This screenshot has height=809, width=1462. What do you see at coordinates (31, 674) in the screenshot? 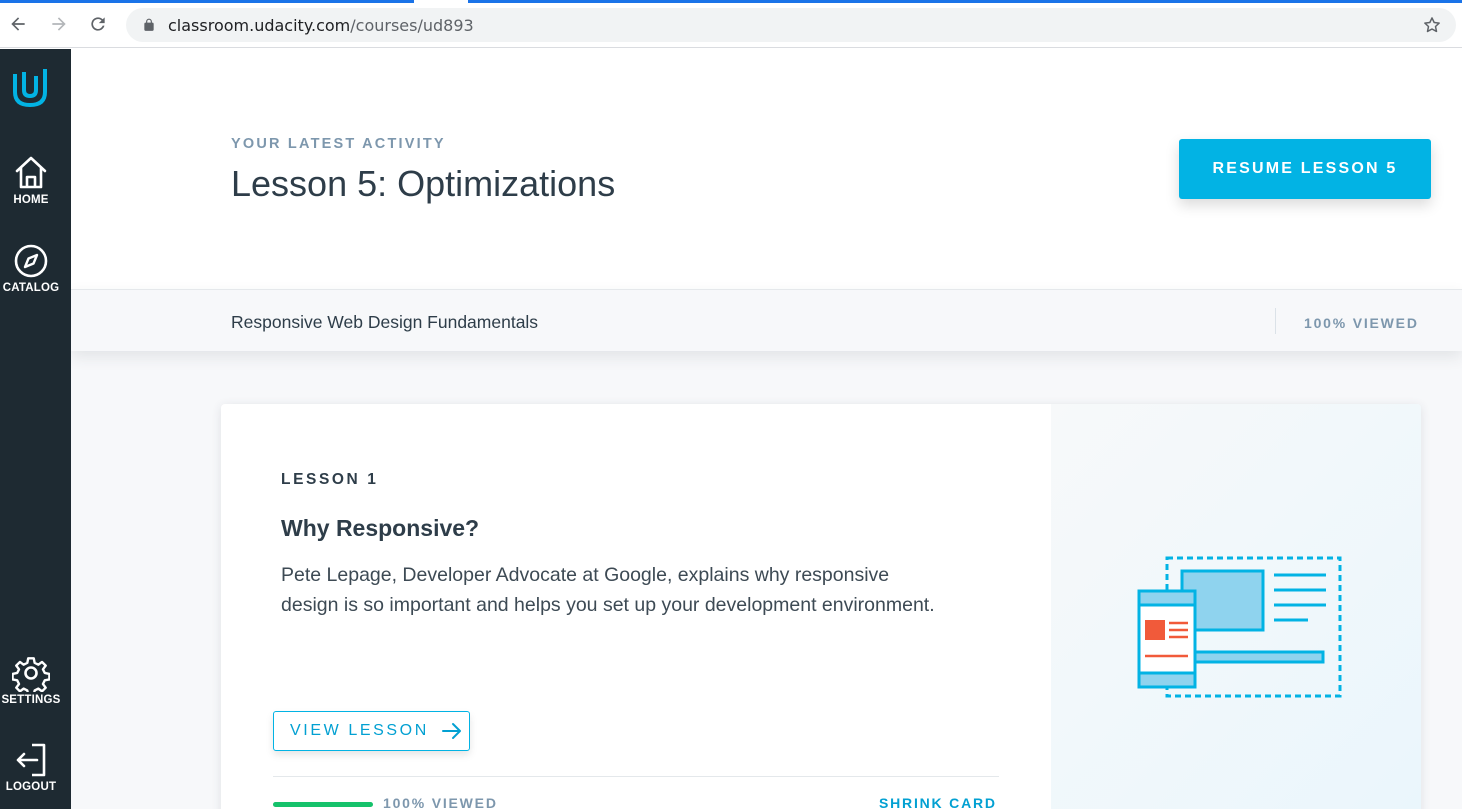
I see `gear-icon` at bounding box center [31, 674].